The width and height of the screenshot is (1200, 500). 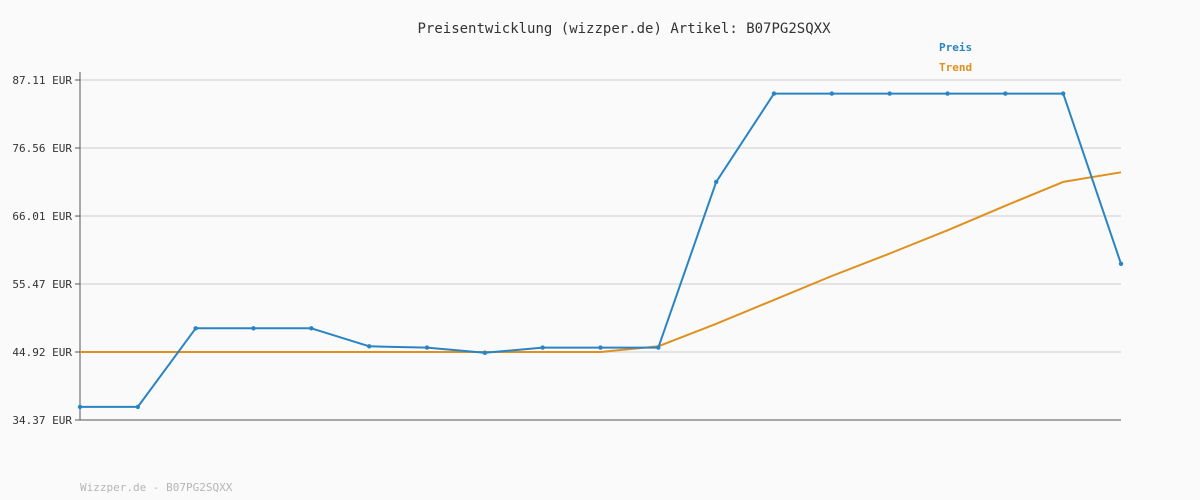 I want to click on y-tick-label: 87.11 EUR, so click(x=42, y=80).